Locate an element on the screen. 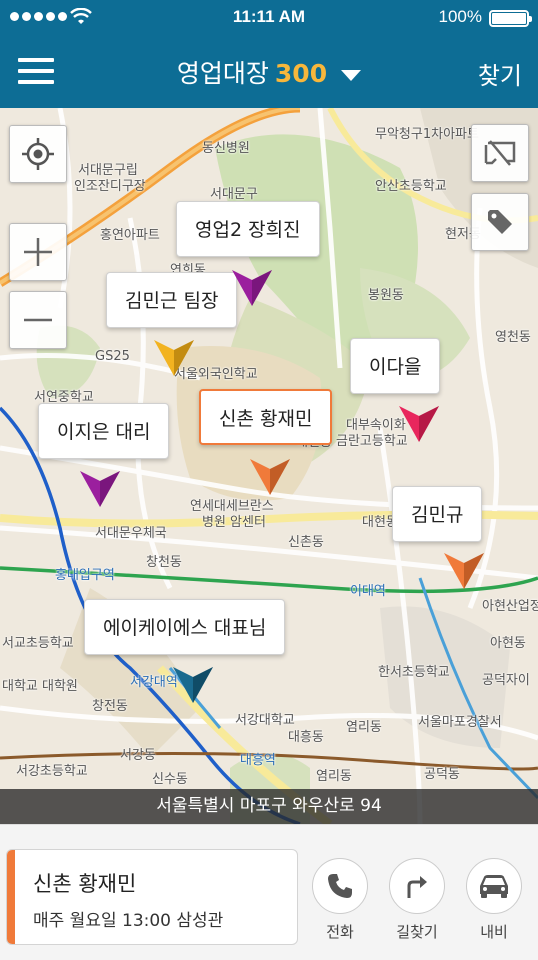 The height and width of the screenshot is (960, 538). cast-off-button is located at coordinates (500, 153).